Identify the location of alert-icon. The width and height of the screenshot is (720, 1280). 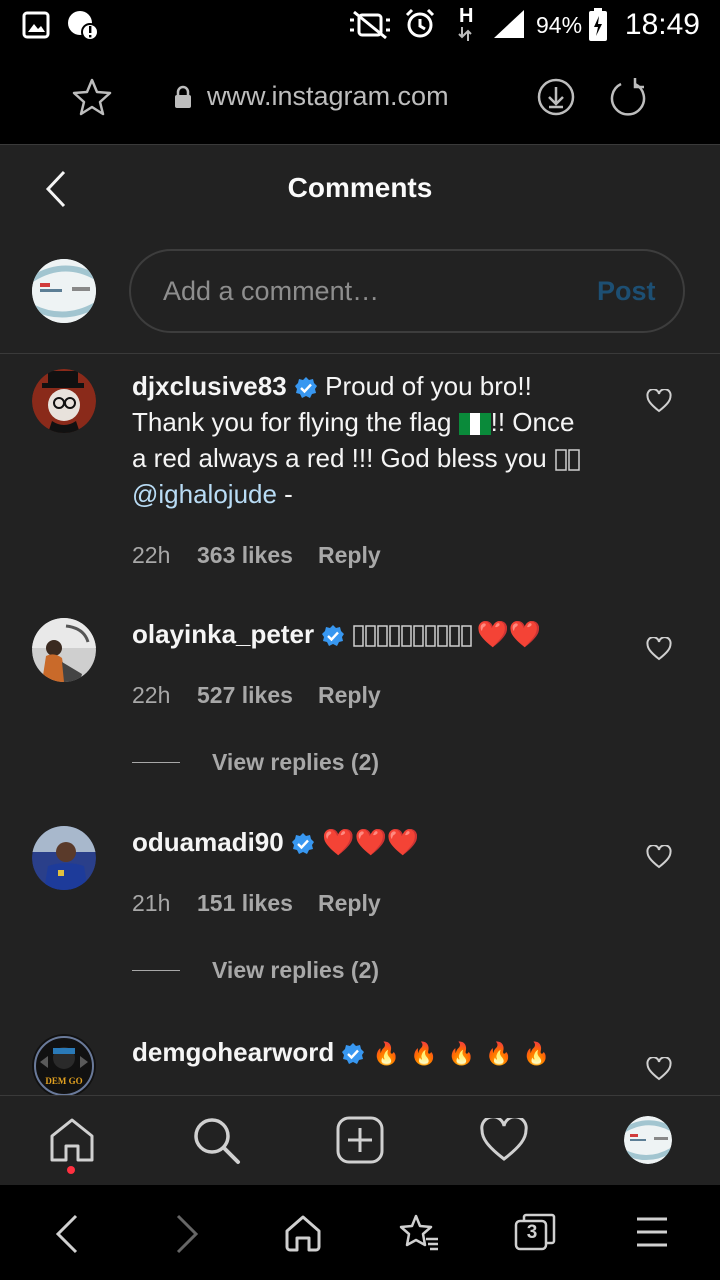
(84, 26).